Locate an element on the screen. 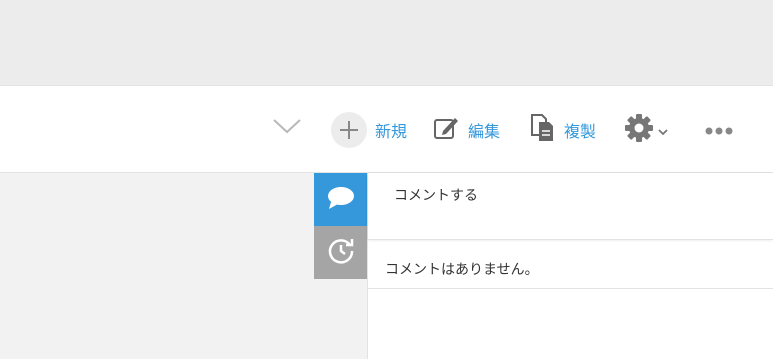 The width and height of the screenshot is (773, 359). history-icon is located at coordinates (341, 253).